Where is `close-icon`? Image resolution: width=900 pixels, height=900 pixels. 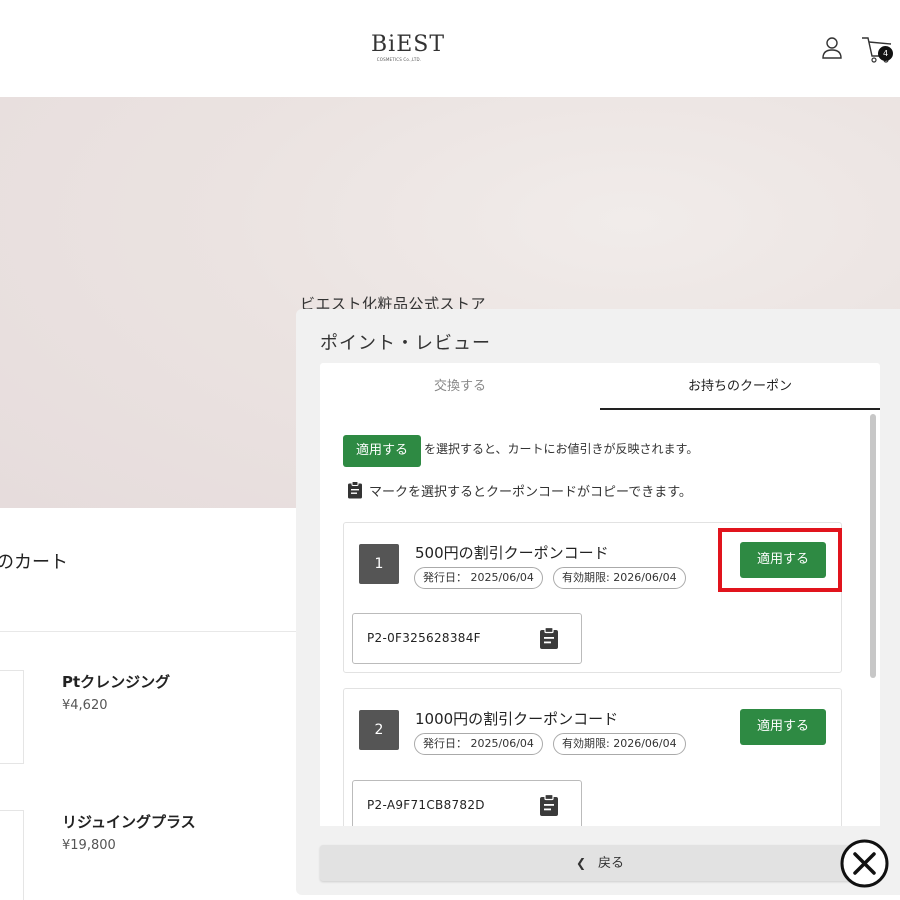
close-icon is located at coordinates (864, 863).